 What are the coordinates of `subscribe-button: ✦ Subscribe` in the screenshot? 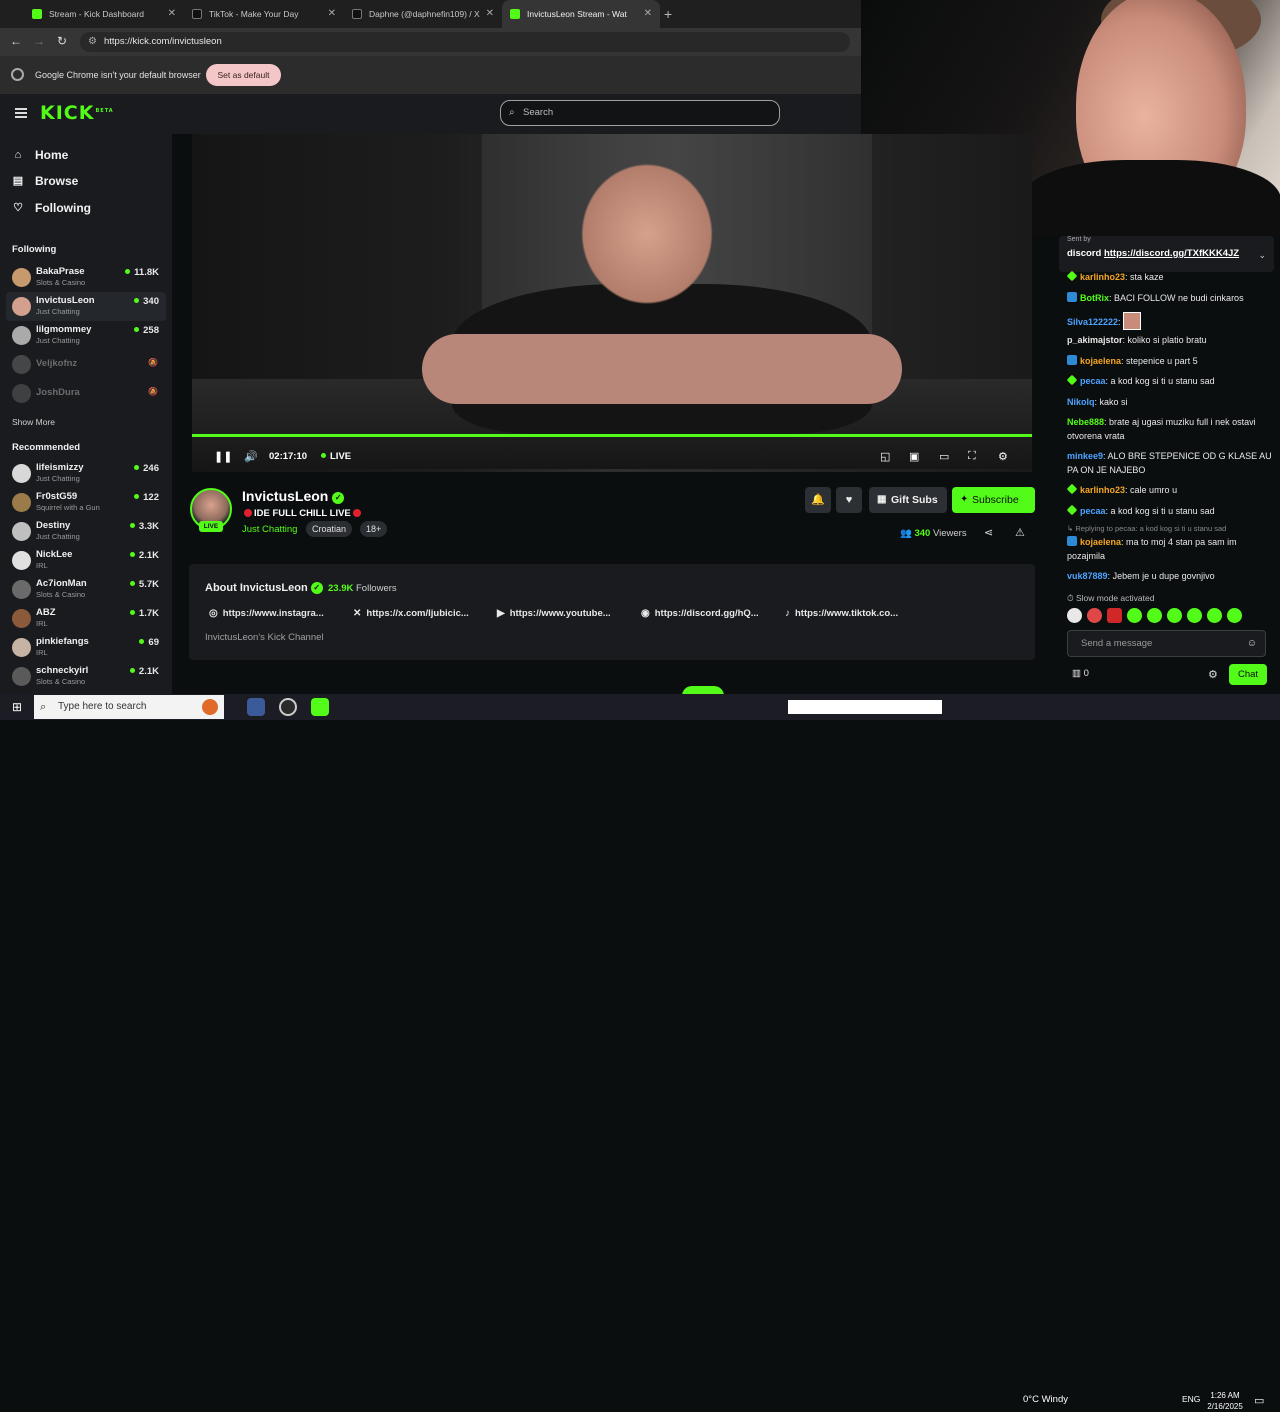 It's located at (993, 500).